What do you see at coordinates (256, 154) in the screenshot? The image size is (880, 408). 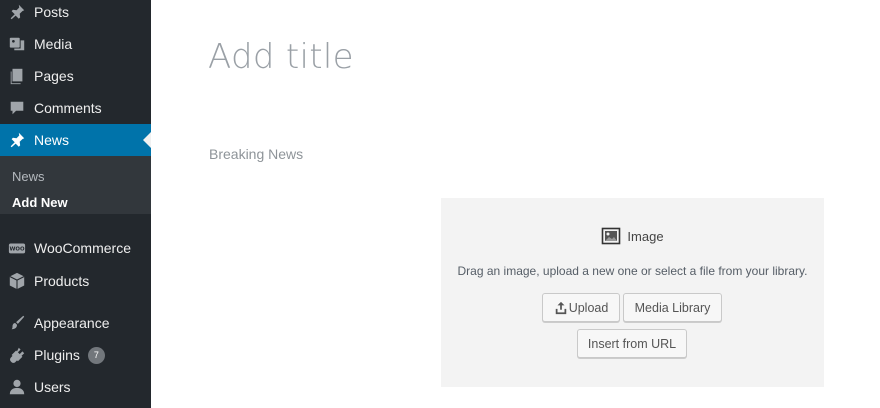 I see `paragraph-block: Breaking News` at bounding box center [256, 154].